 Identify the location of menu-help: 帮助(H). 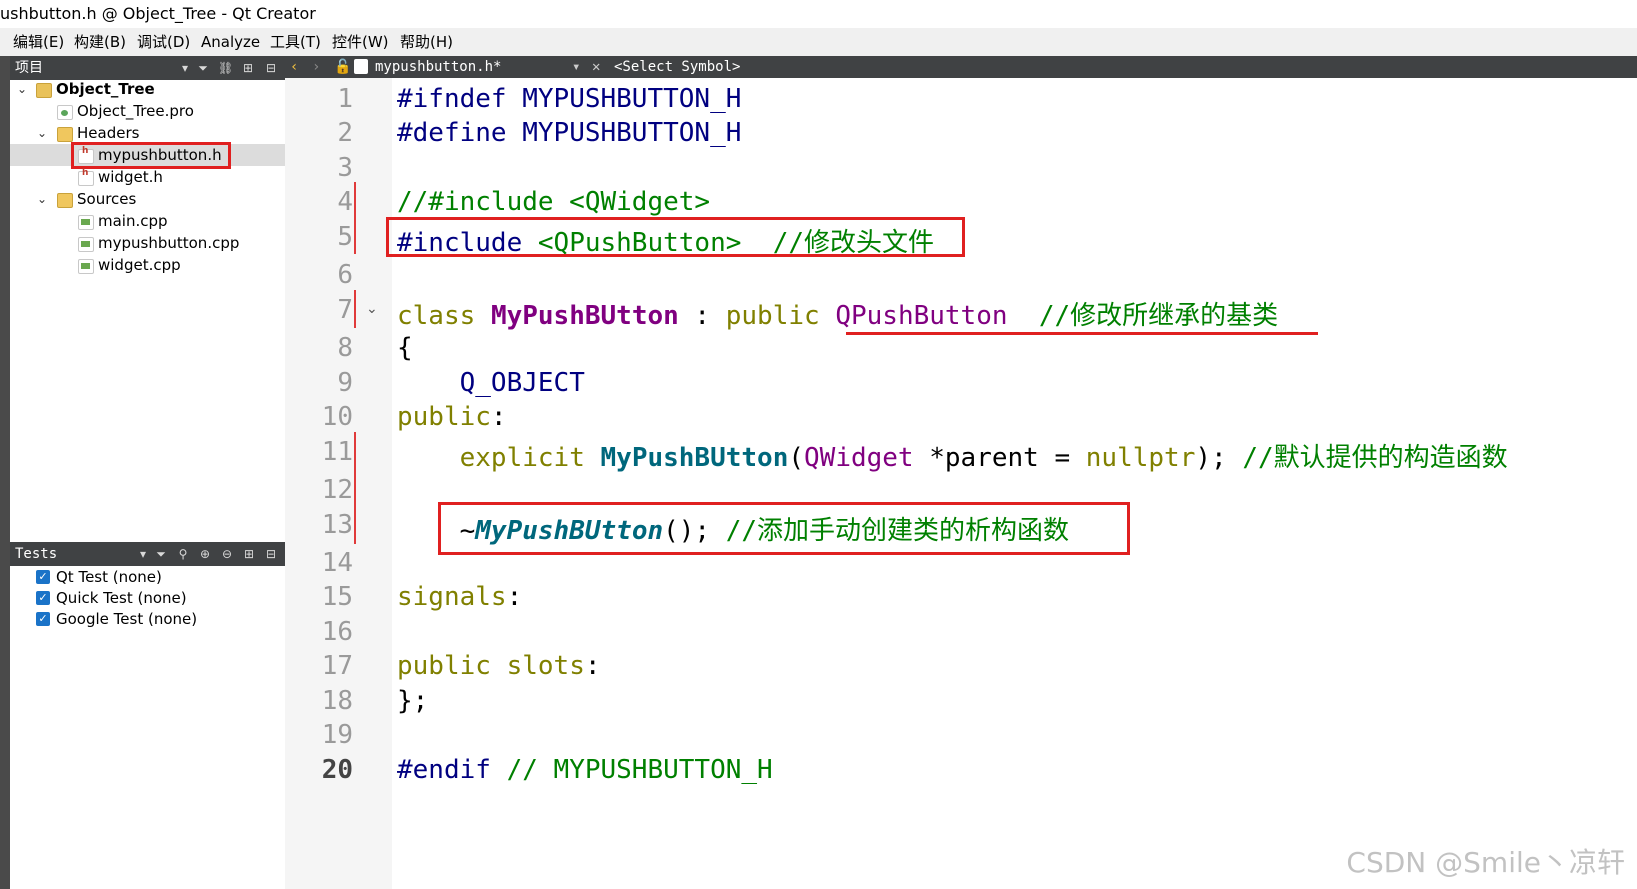
(426, 42).